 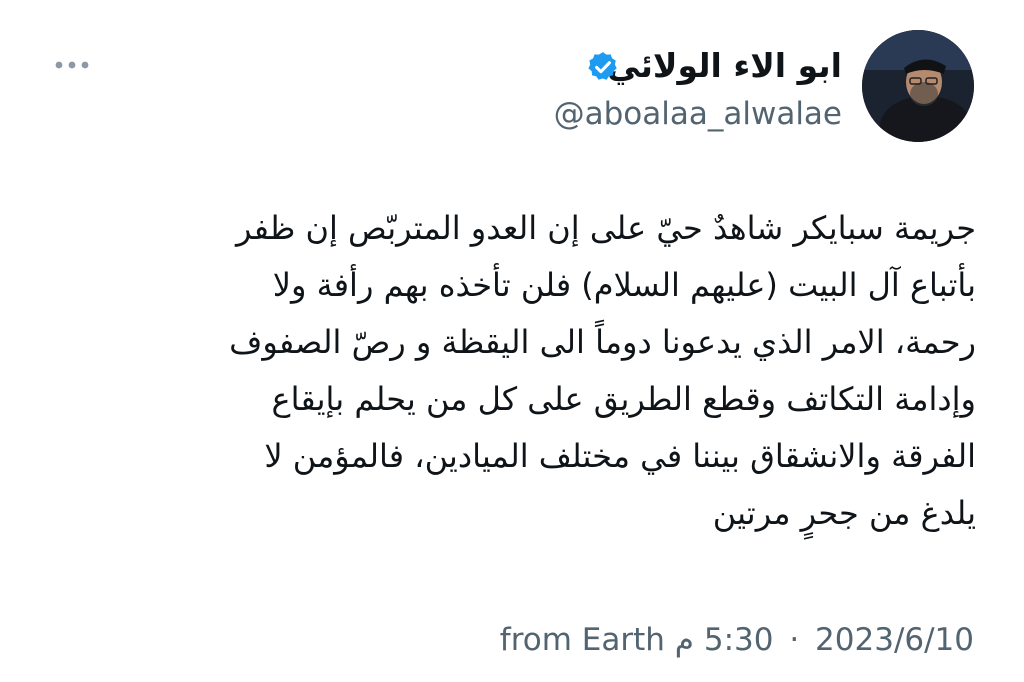 What do you see at coordinates (894, 640) in the screenshot?
I see `tweet-date: 2023/6/10` at bounding box center [894, 640].